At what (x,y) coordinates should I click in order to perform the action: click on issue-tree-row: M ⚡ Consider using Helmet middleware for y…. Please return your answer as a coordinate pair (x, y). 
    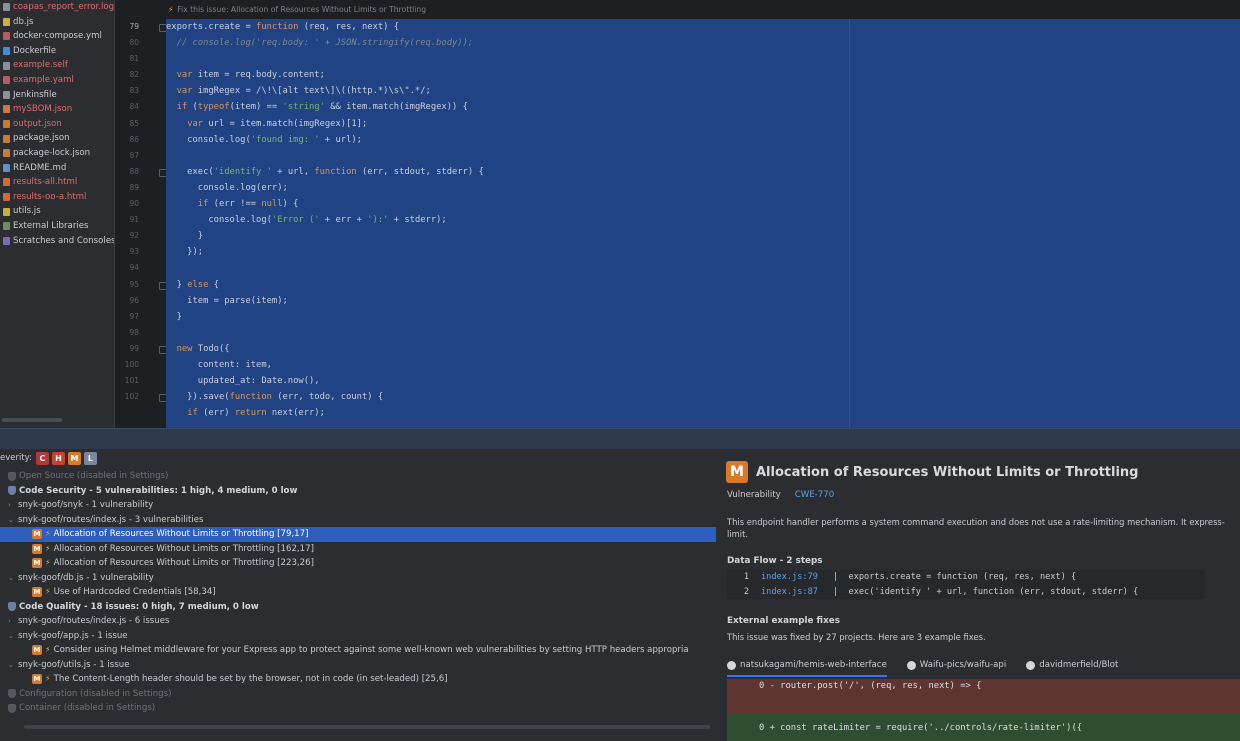
    Looking at the image, I should click on (358, 650).